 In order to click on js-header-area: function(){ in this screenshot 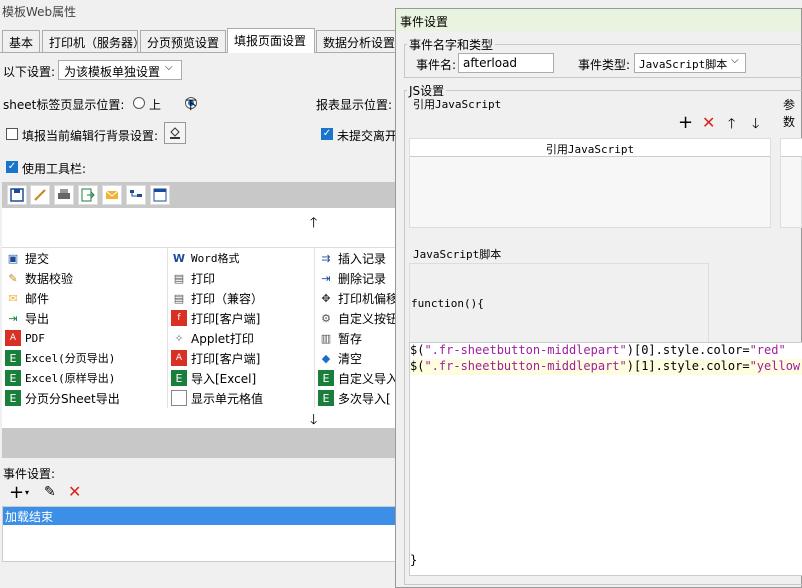, I will do `click(559, 303)`.